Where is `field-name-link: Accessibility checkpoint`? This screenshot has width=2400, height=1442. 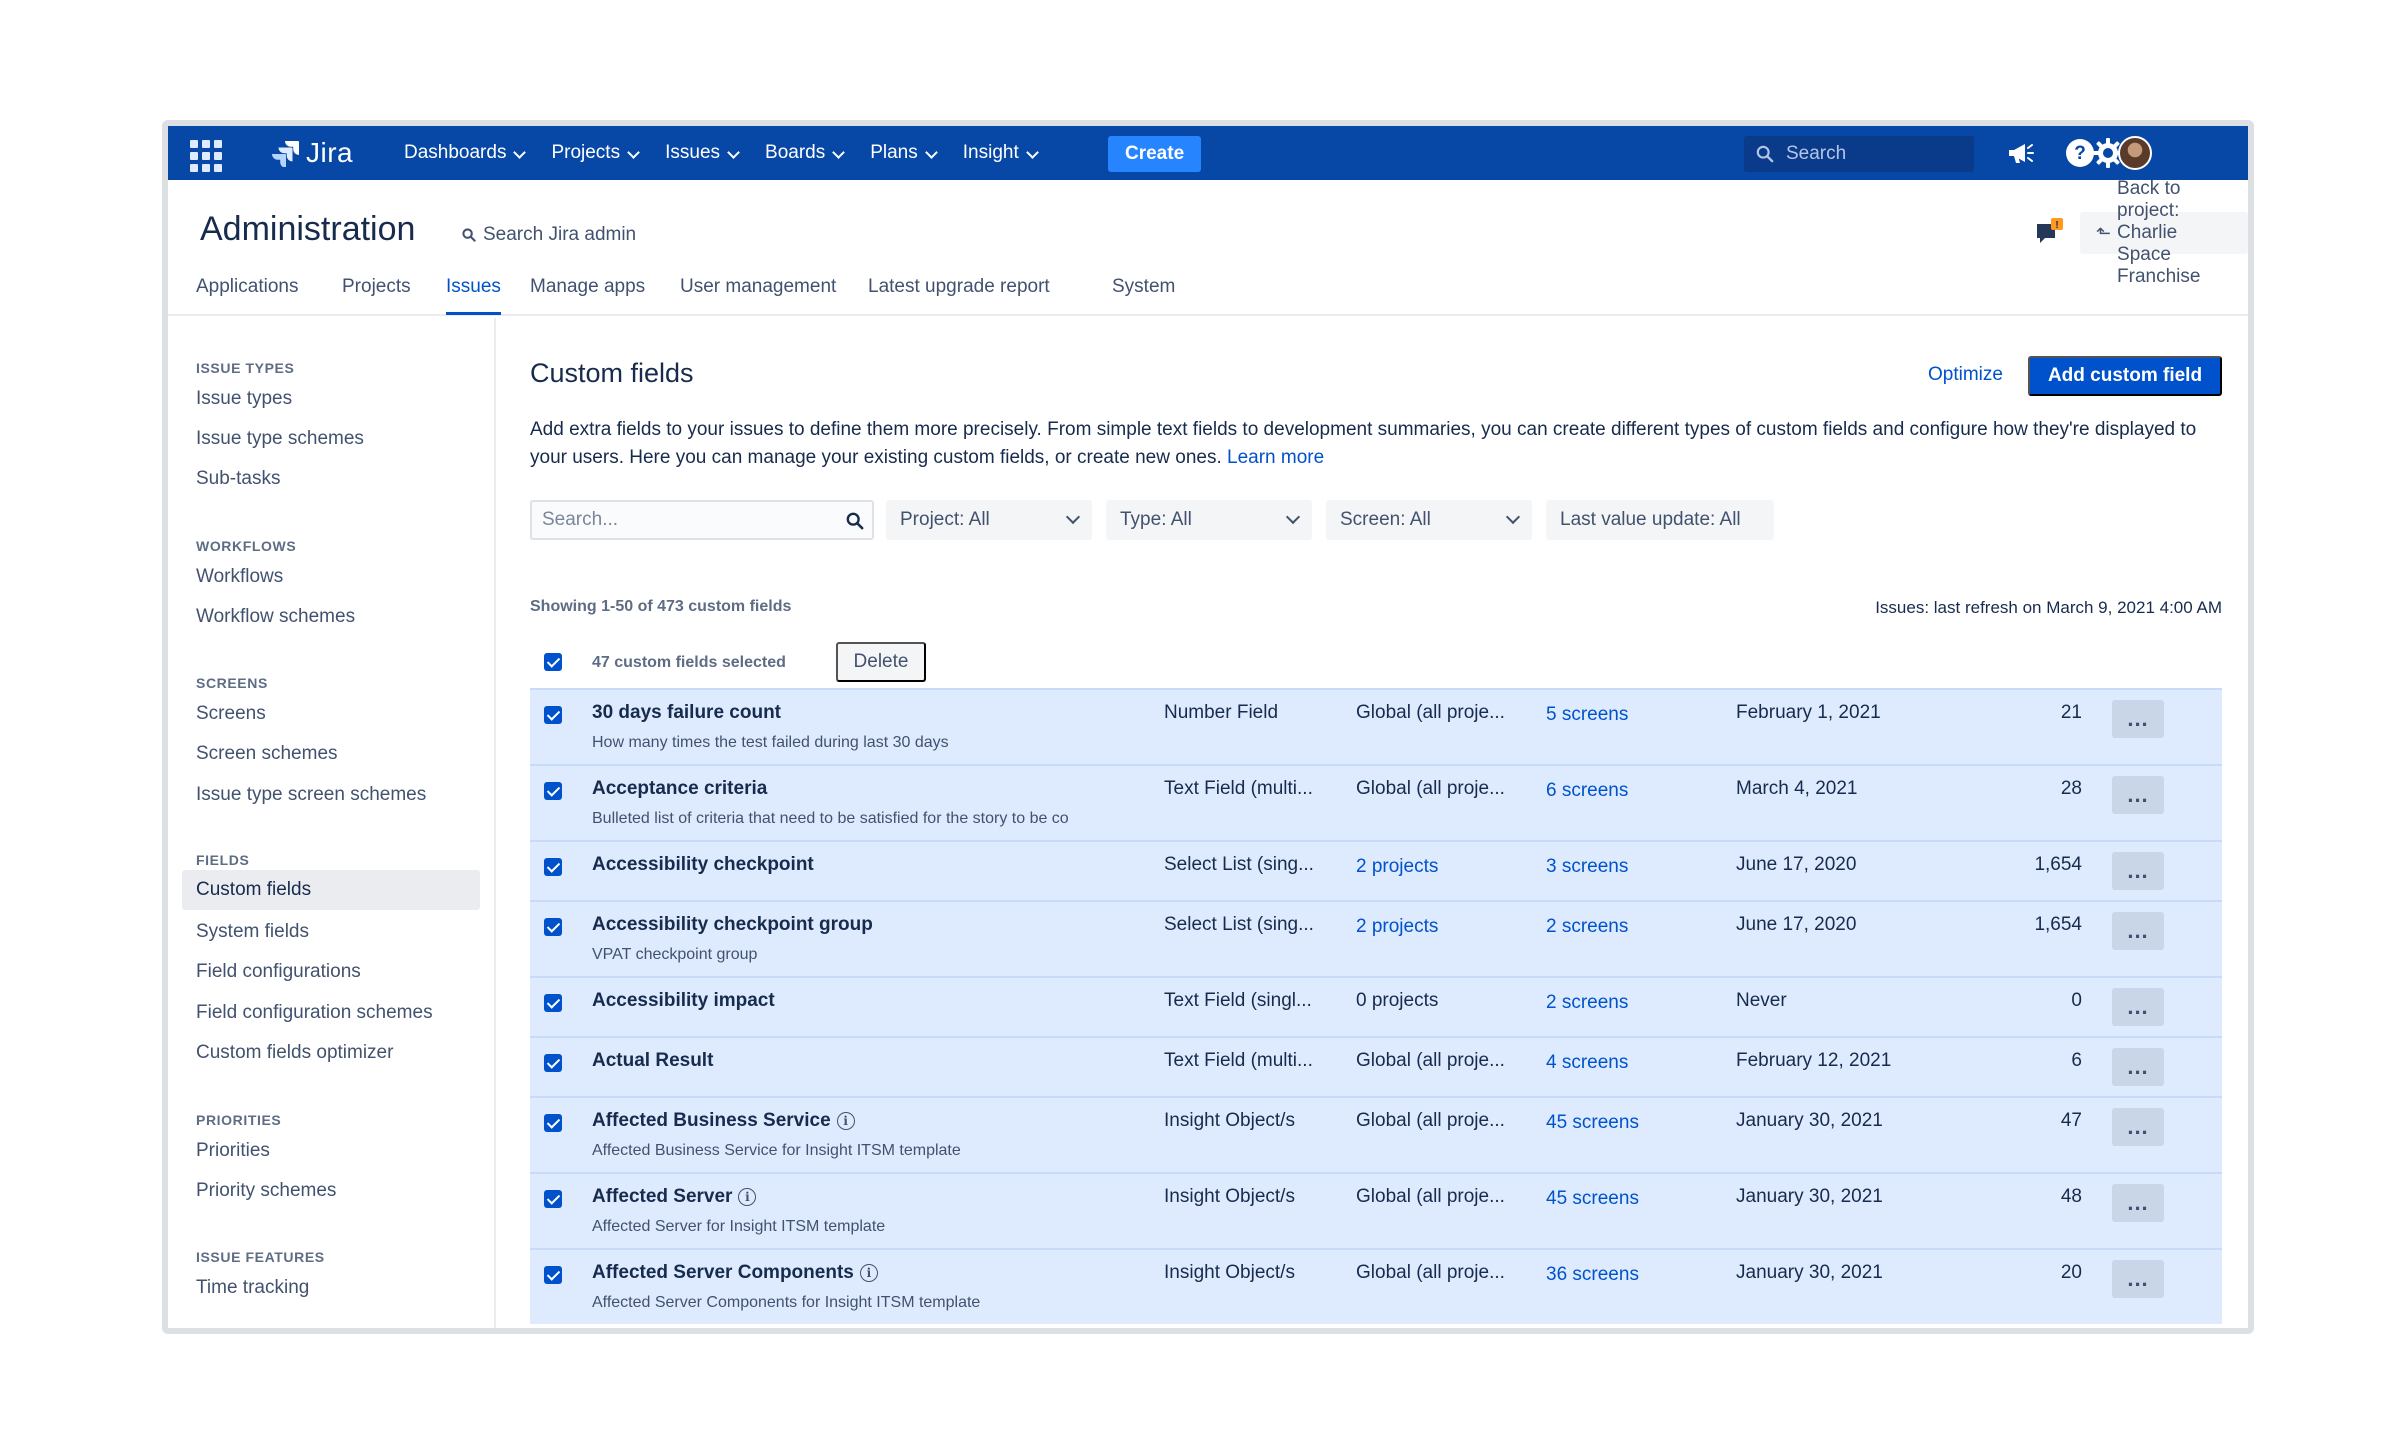 field-name-link: Accessibility checkpoint is located at coordinates (703, 865).